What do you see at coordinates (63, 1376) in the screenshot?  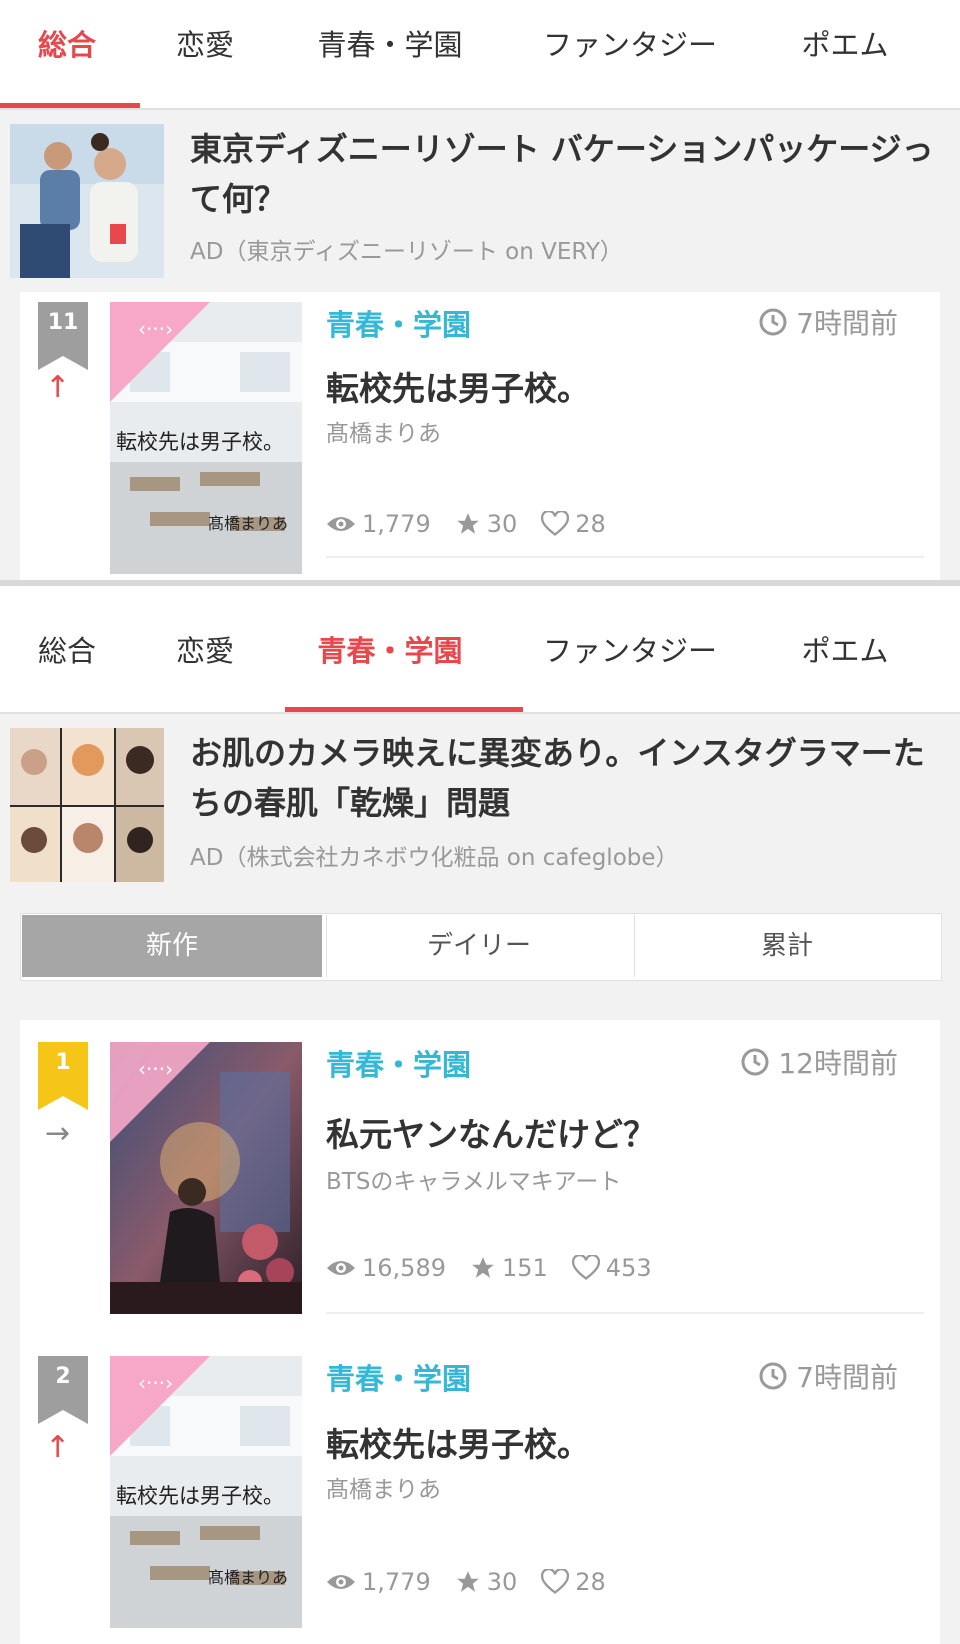 I see `rank-number: 2` at bounding box center [63, 1376].